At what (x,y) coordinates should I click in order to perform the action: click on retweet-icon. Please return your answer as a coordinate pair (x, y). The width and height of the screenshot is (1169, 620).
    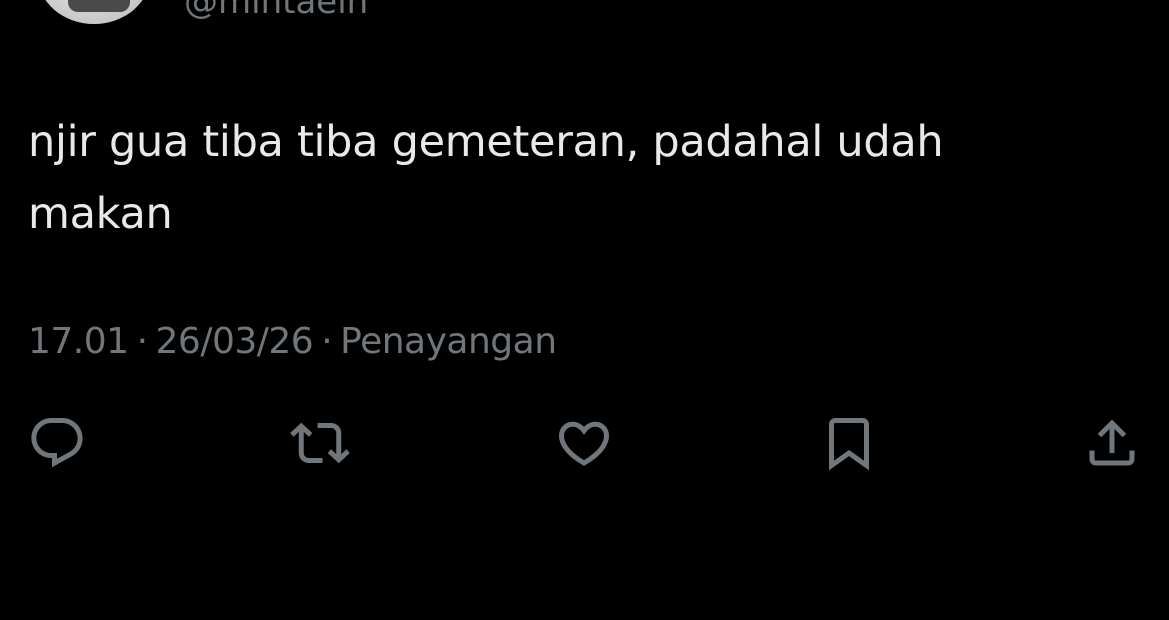
    Looking at the image, I should click on (320, 443).